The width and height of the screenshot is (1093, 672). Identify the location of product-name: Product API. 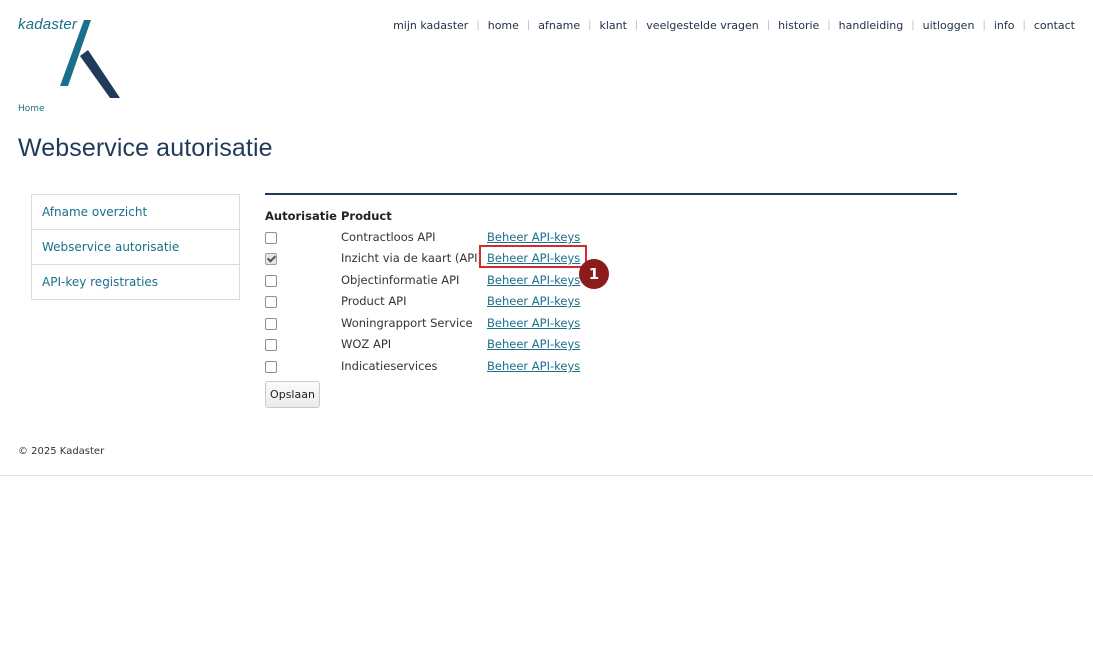
(374, 301).